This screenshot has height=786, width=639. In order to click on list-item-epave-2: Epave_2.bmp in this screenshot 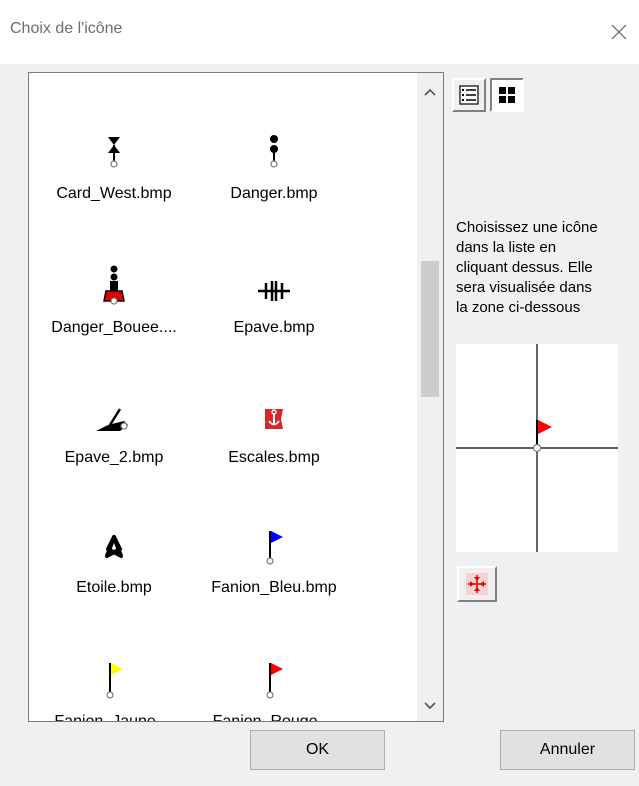, I will do `click(114, 450)`.